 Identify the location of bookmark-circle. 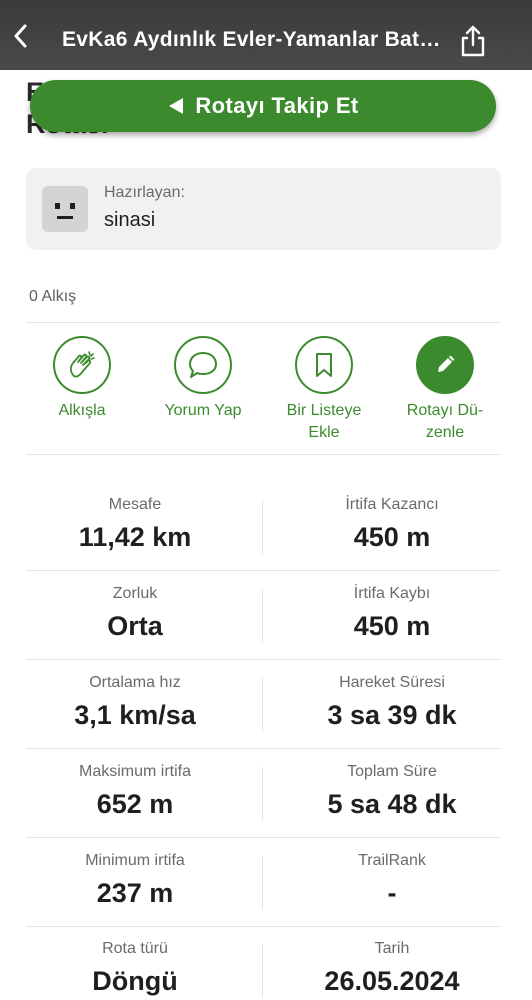
(324, 365).